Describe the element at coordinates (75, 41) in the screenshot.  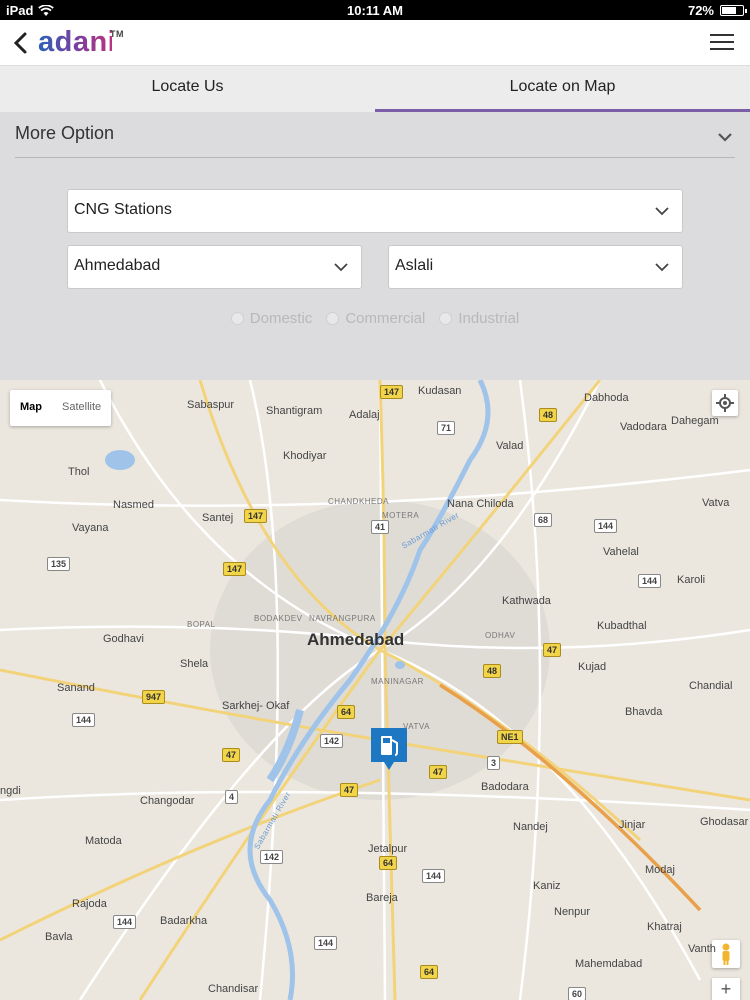
I see `logo-text: adani` at that location.